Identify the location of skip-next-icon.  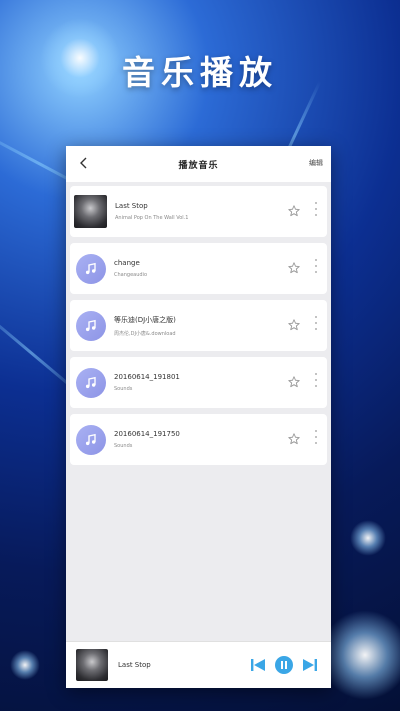
(310, 665).